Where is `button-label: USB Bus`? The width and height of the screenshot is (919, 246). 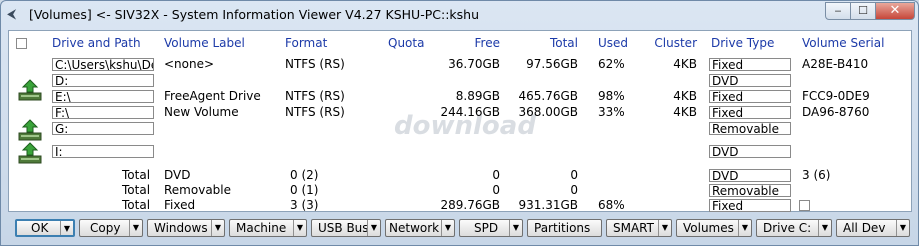
button-label: USB Bus is located at coordinates (343, 228).